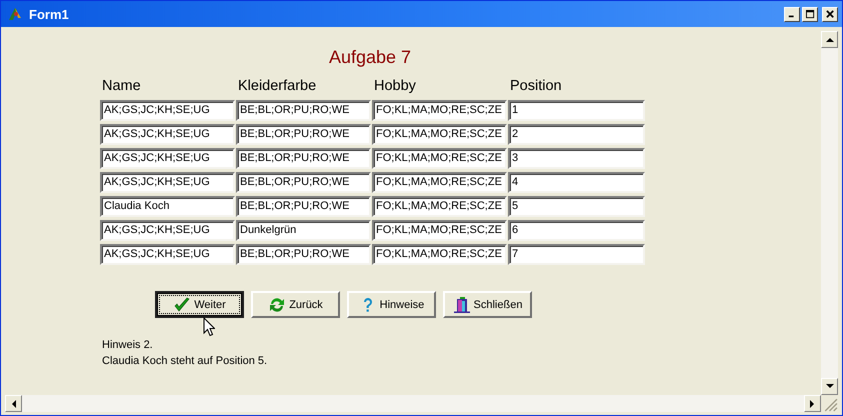  What do you see at coordinates (370, 57) in the screenshot?
I see `form-heading: Aufgabe 7` at bounding box center [370, 57].